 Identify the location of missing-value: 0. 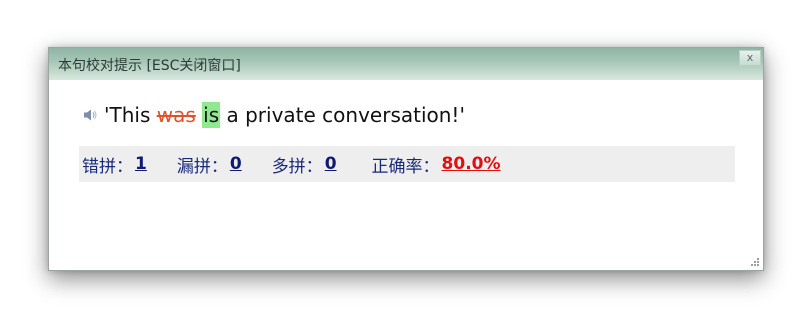
(236, 164).